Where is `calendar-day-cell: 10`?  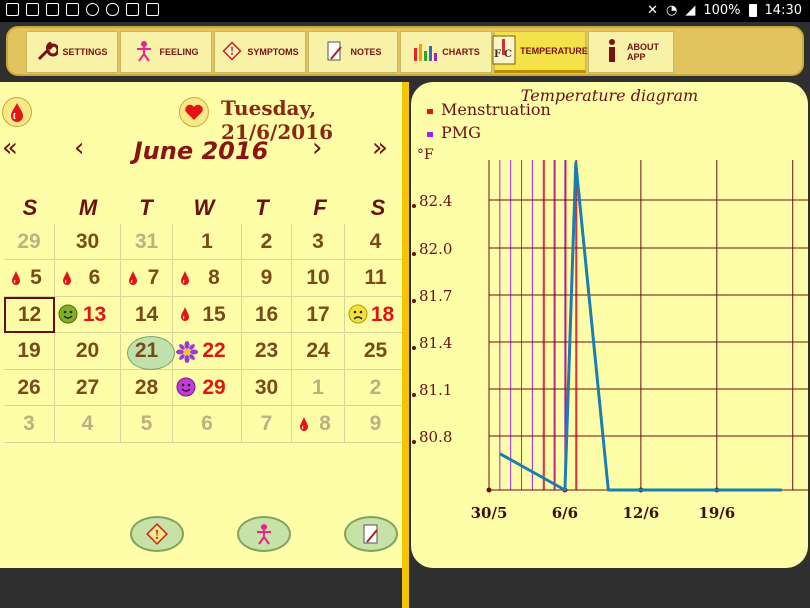
calendar-day-cell: 10 is located at coordinates (318, 278).